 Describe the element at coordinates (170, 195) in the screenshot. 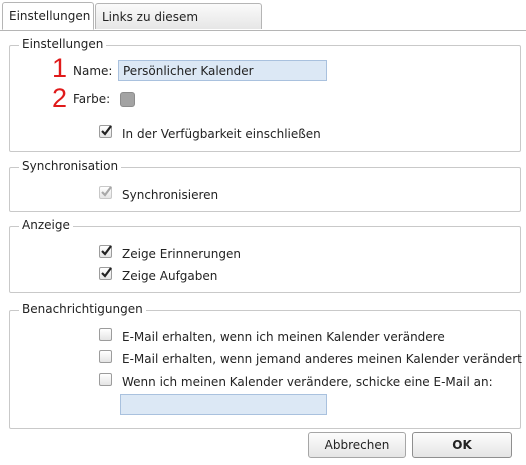

I see `sync-label: Synchronisieren` at that location.